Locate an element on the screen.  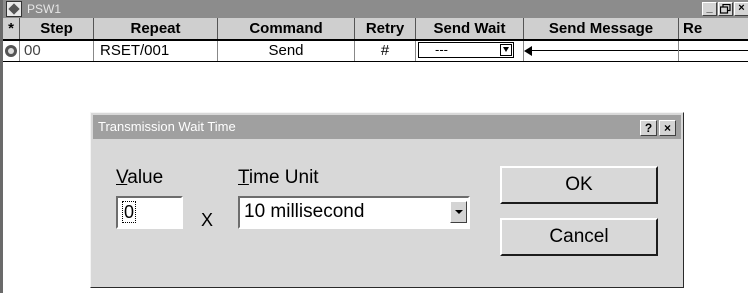
dialog-title: Transmission Wait Time is located at coordinates (167, 126).